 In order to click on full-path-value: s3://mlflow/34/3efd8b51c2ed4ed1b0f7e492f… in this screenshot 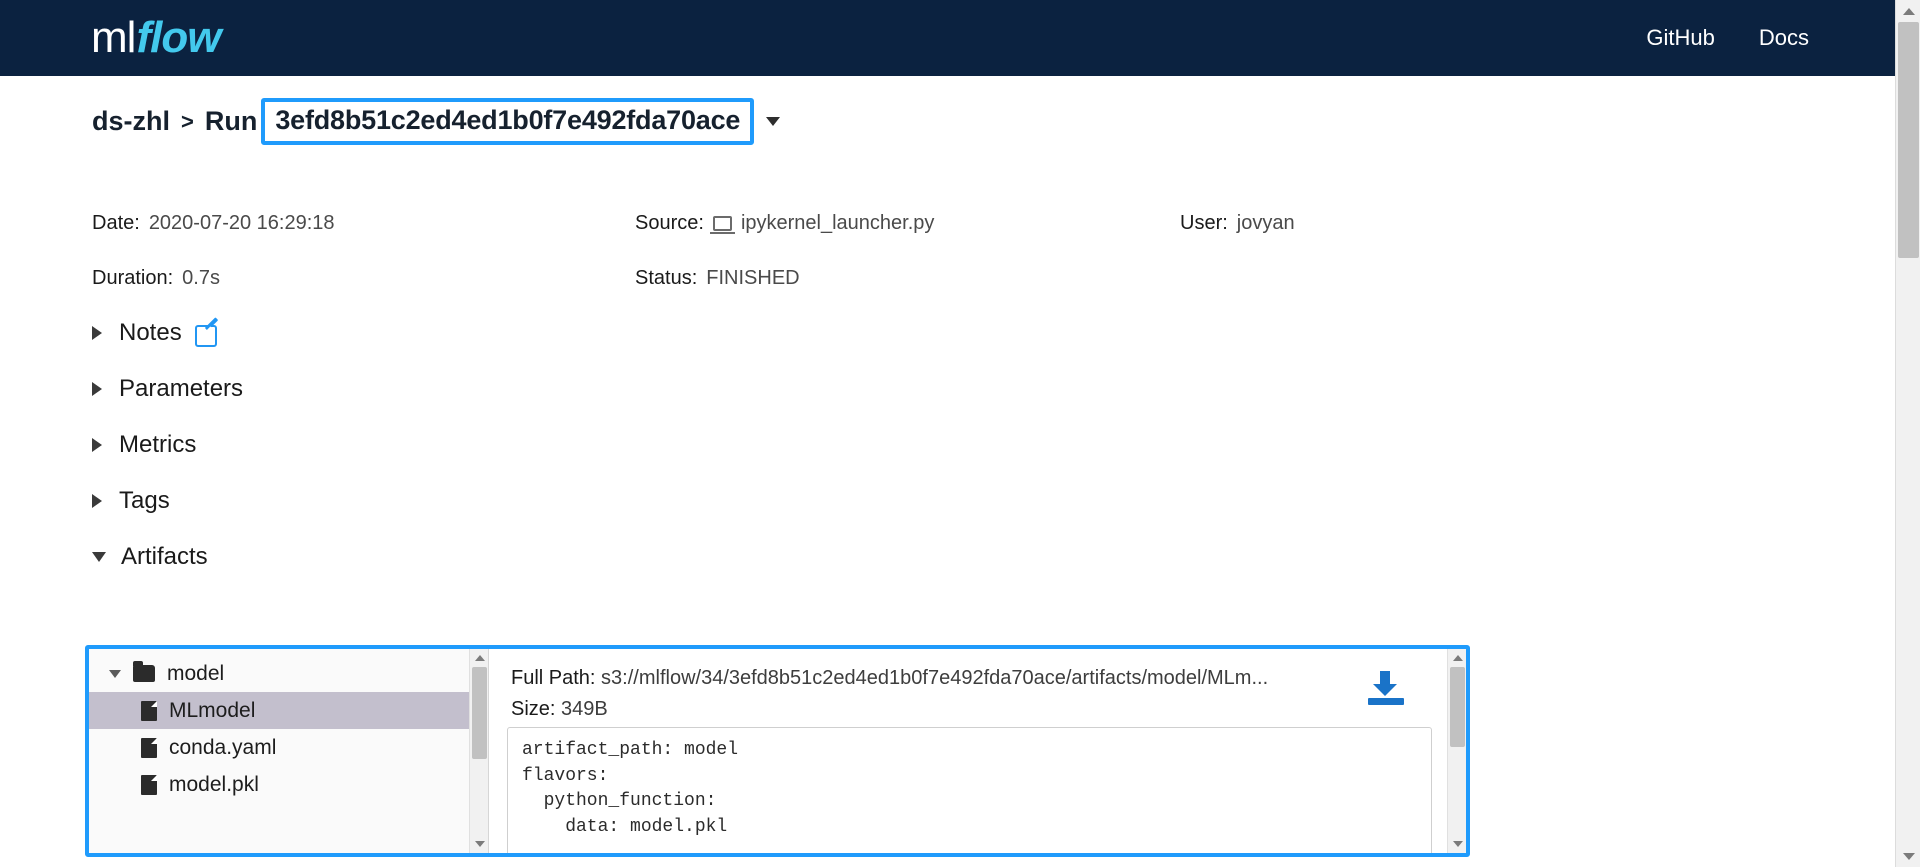, I will do `click(935, 678)`.